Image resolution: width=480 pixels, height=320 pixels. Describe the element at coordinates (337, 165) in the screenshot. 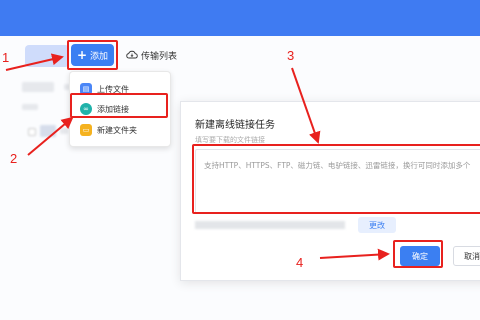

I see `link-input-placeholder: 支持HTTP、HTTPS、FTP、磁力链、电驴链接、迅雷链接，换行可同时添加多个` at that location.